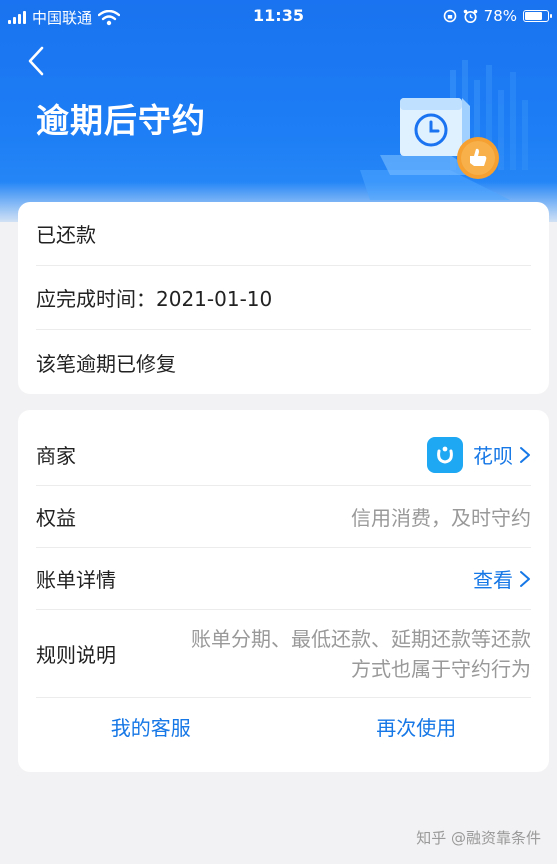  Describe the element at coordinates (283, 234) in the screenshot. I see `status-row-repaid: 已还款` at that location.